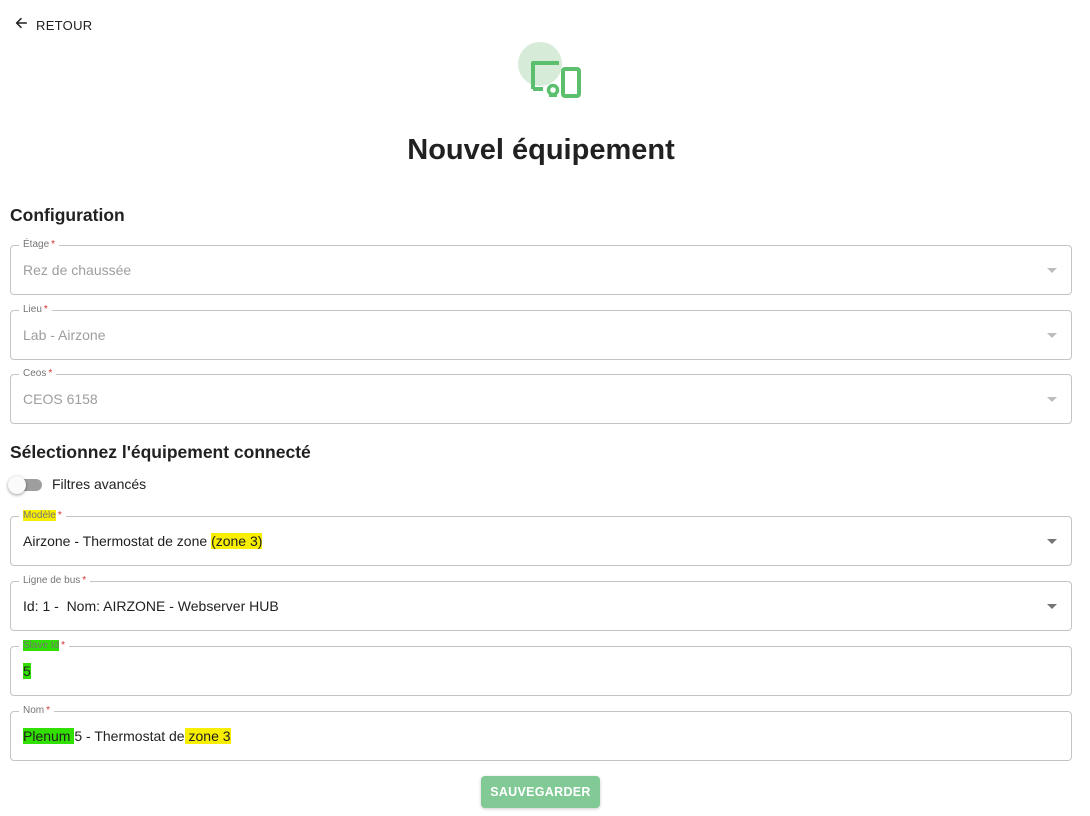 The image size is (1090, 816). Describe the element at coordinates (37, 711) in the screenshot. I see `nom-label: Nom *` at that location.